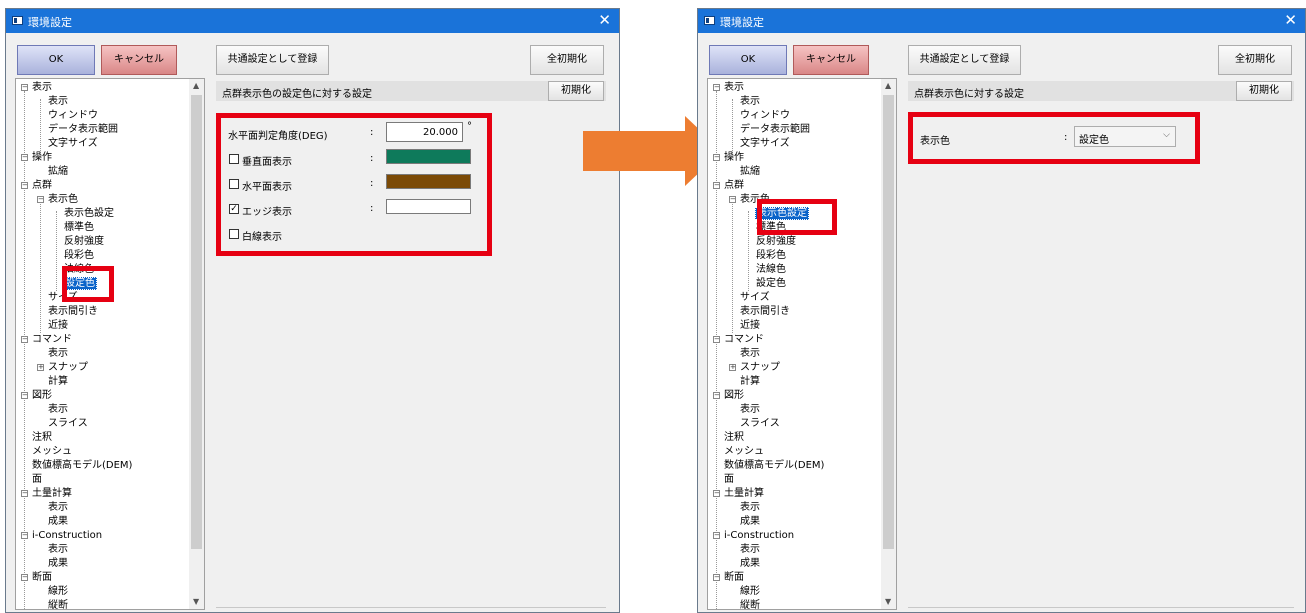 This screenshot has height=613, width=1306. I want to click on tree-node-standard-color: 標準色, so click(79, 228).